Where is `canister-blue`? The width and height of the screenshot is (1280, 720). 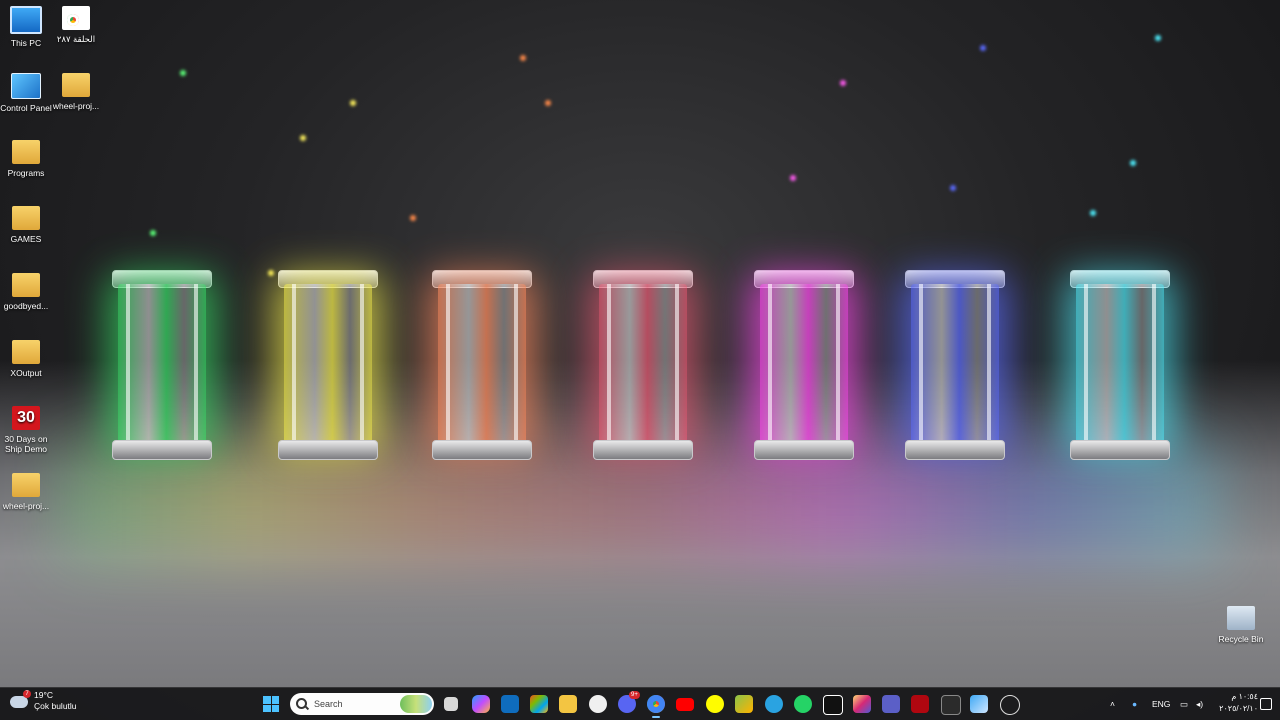
canister-blue is located at coordinates (955, 365).